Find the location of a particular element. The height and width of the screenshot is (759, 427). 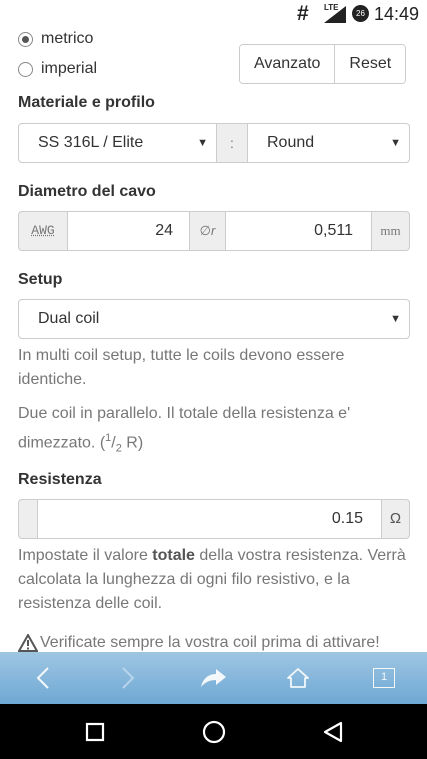

radio-unchecked-icon is located at coordinates (25, 69).